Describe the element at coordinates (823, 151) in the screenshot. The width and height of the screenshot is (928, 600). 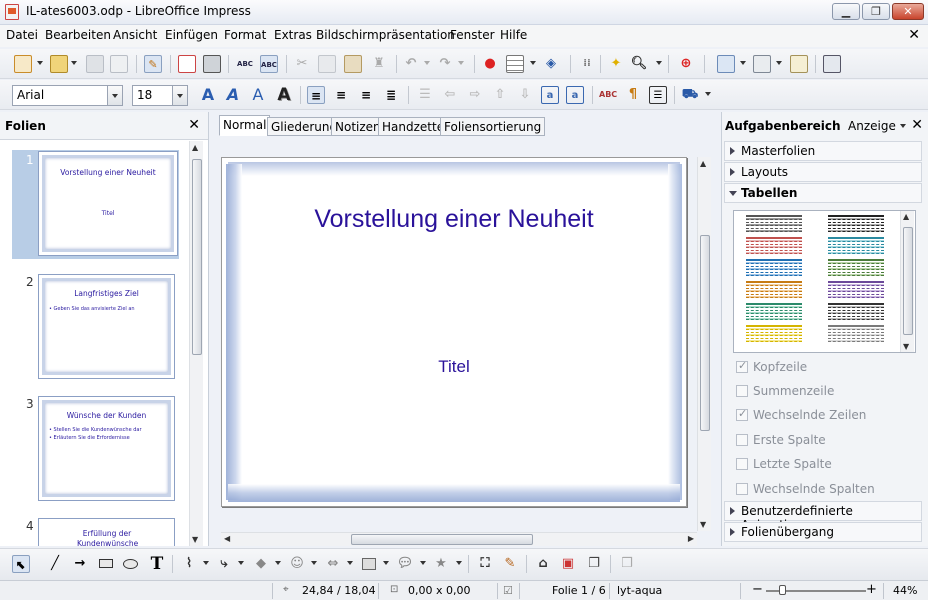
I see `section-masterfolien: Masterfolien` at that location.